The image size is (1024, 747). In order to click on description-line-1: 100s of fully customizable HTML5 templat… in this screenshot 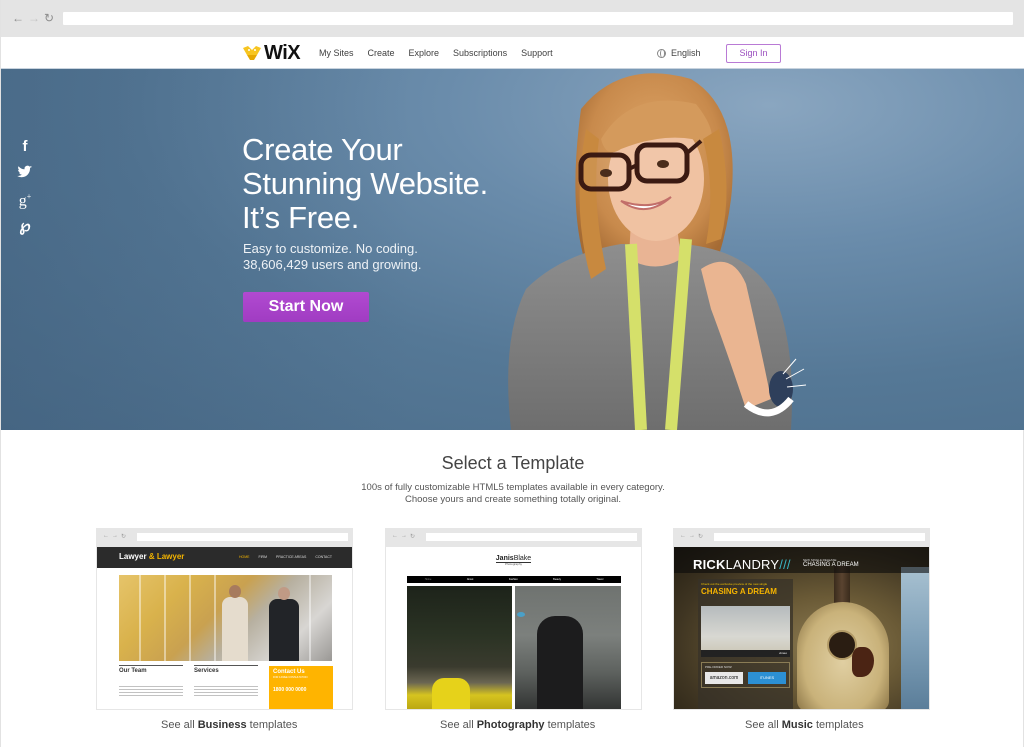, I will do `click(513, 487)`.